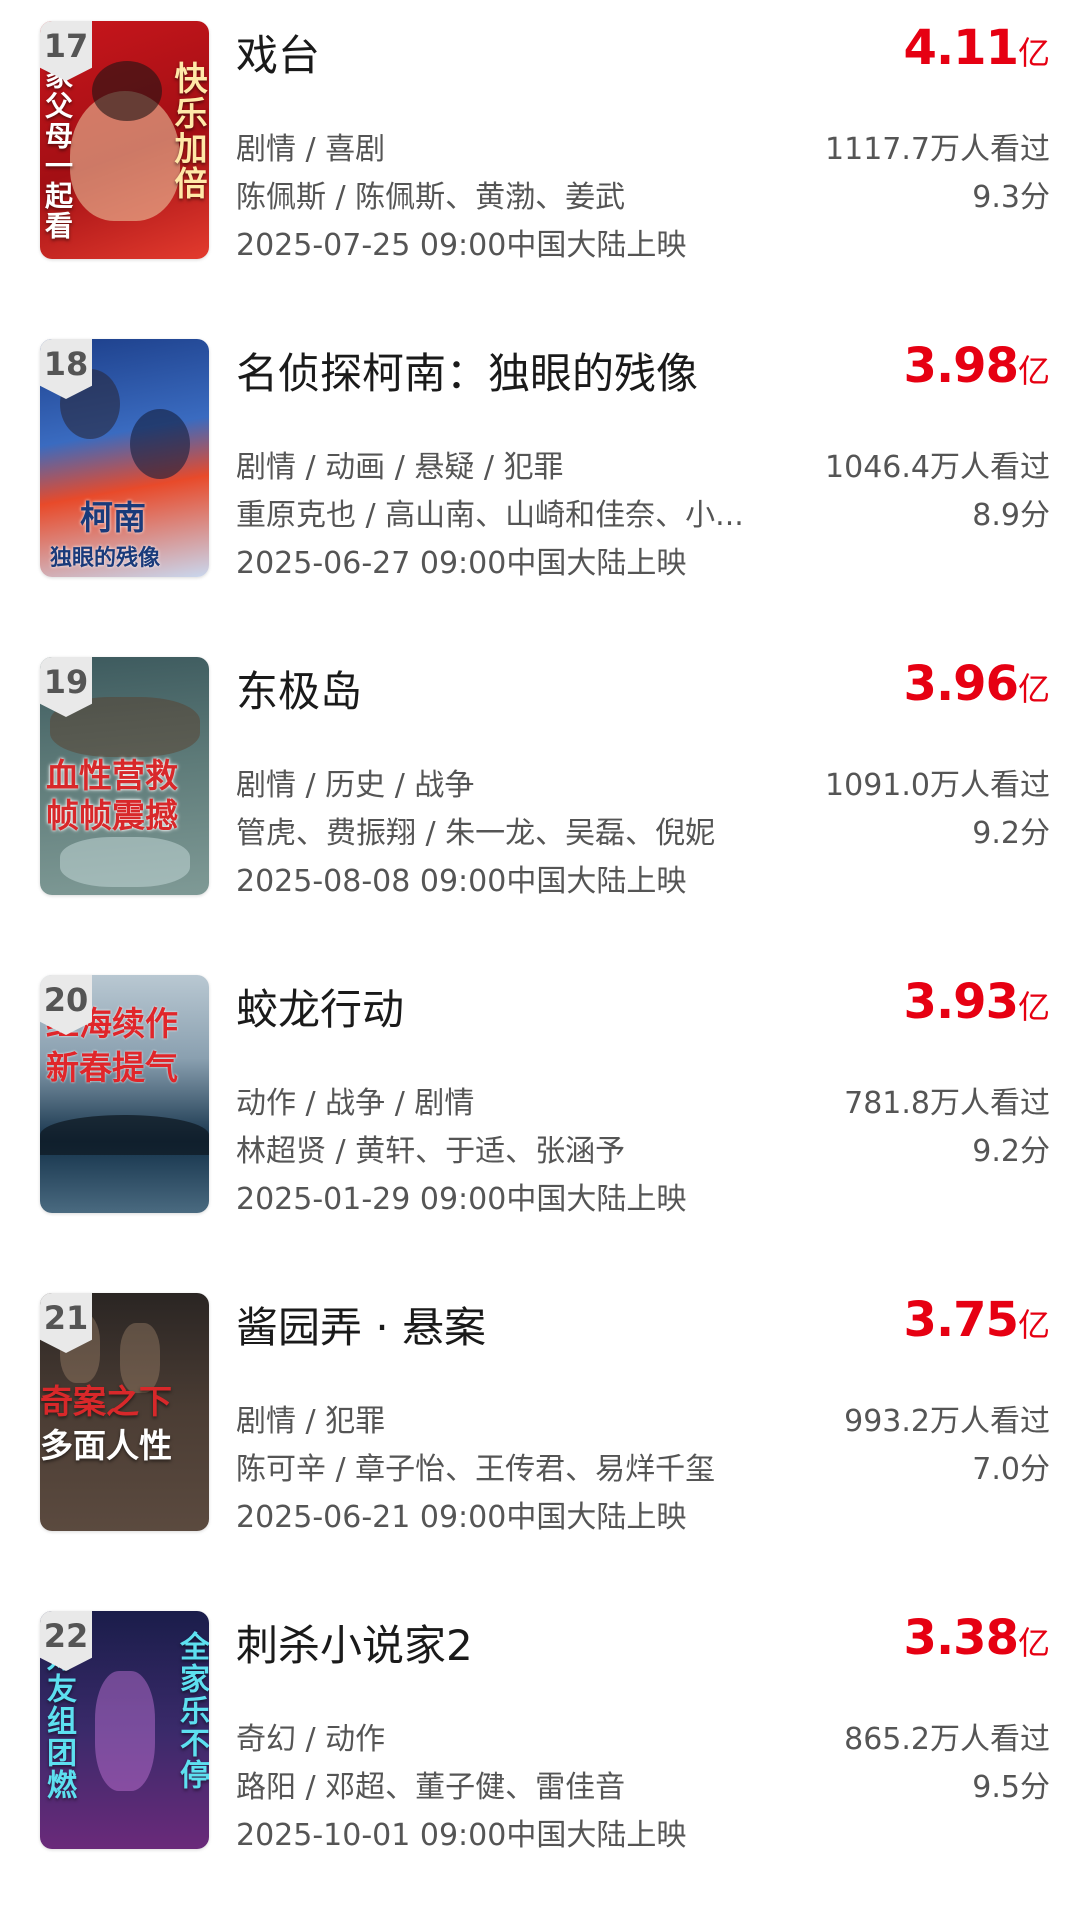 This screenshot has height=1908, width=1080. What do you see at coordinates (937, 149) in the screenshot?
I see `viewer-count: 1117.7万人看过` at bounding box center [937, 149].